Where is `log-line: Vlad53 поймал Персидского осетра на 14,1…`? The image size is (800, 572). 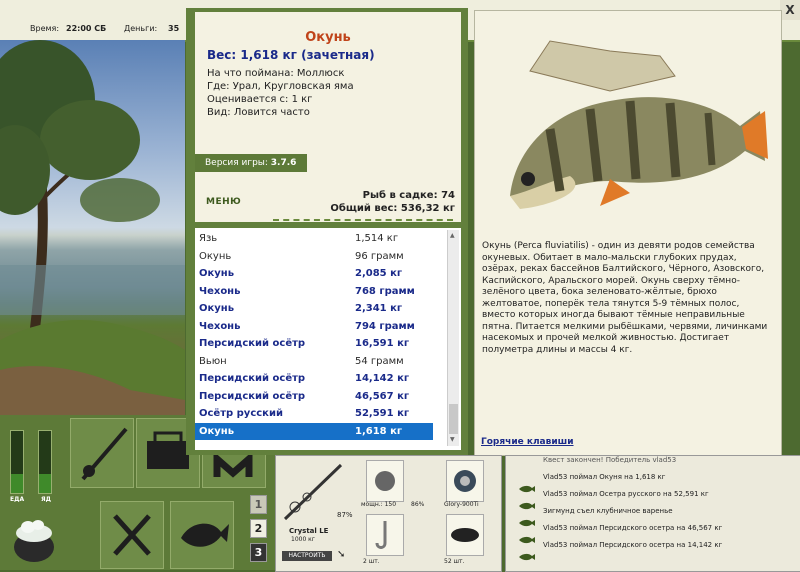 log-line: Vlad53 поймал Персидского осетра на 14,1… is located at coordinates (633, 545).